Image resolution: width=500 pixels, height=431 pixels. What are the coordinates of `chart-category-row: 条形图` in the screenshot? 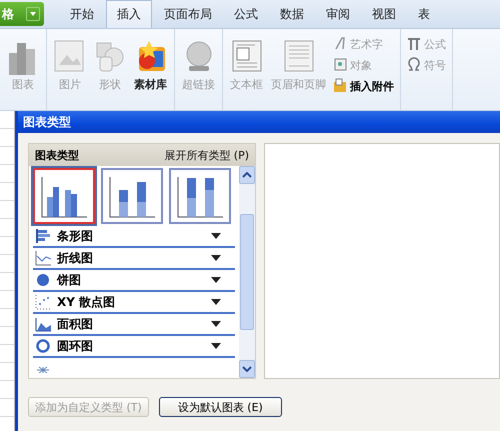 It's located at (134, 237).